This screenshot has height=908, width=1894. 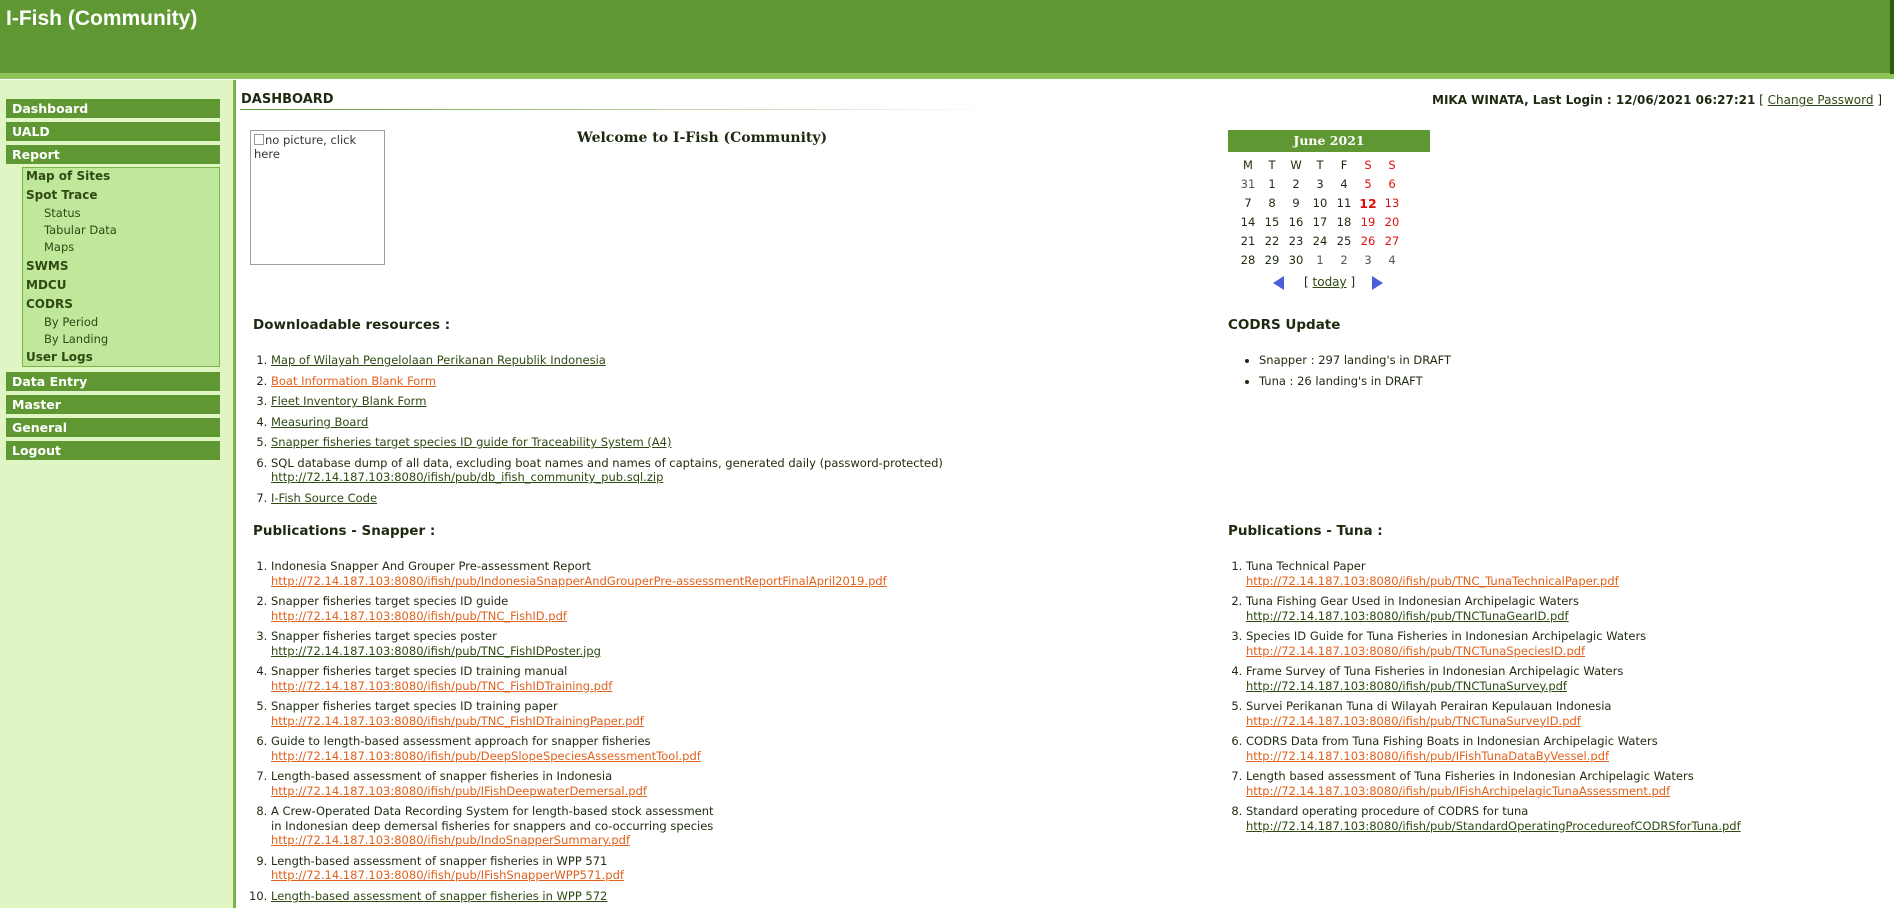 I want to click on calendar-day: 5, so click(x=1368, y=184).